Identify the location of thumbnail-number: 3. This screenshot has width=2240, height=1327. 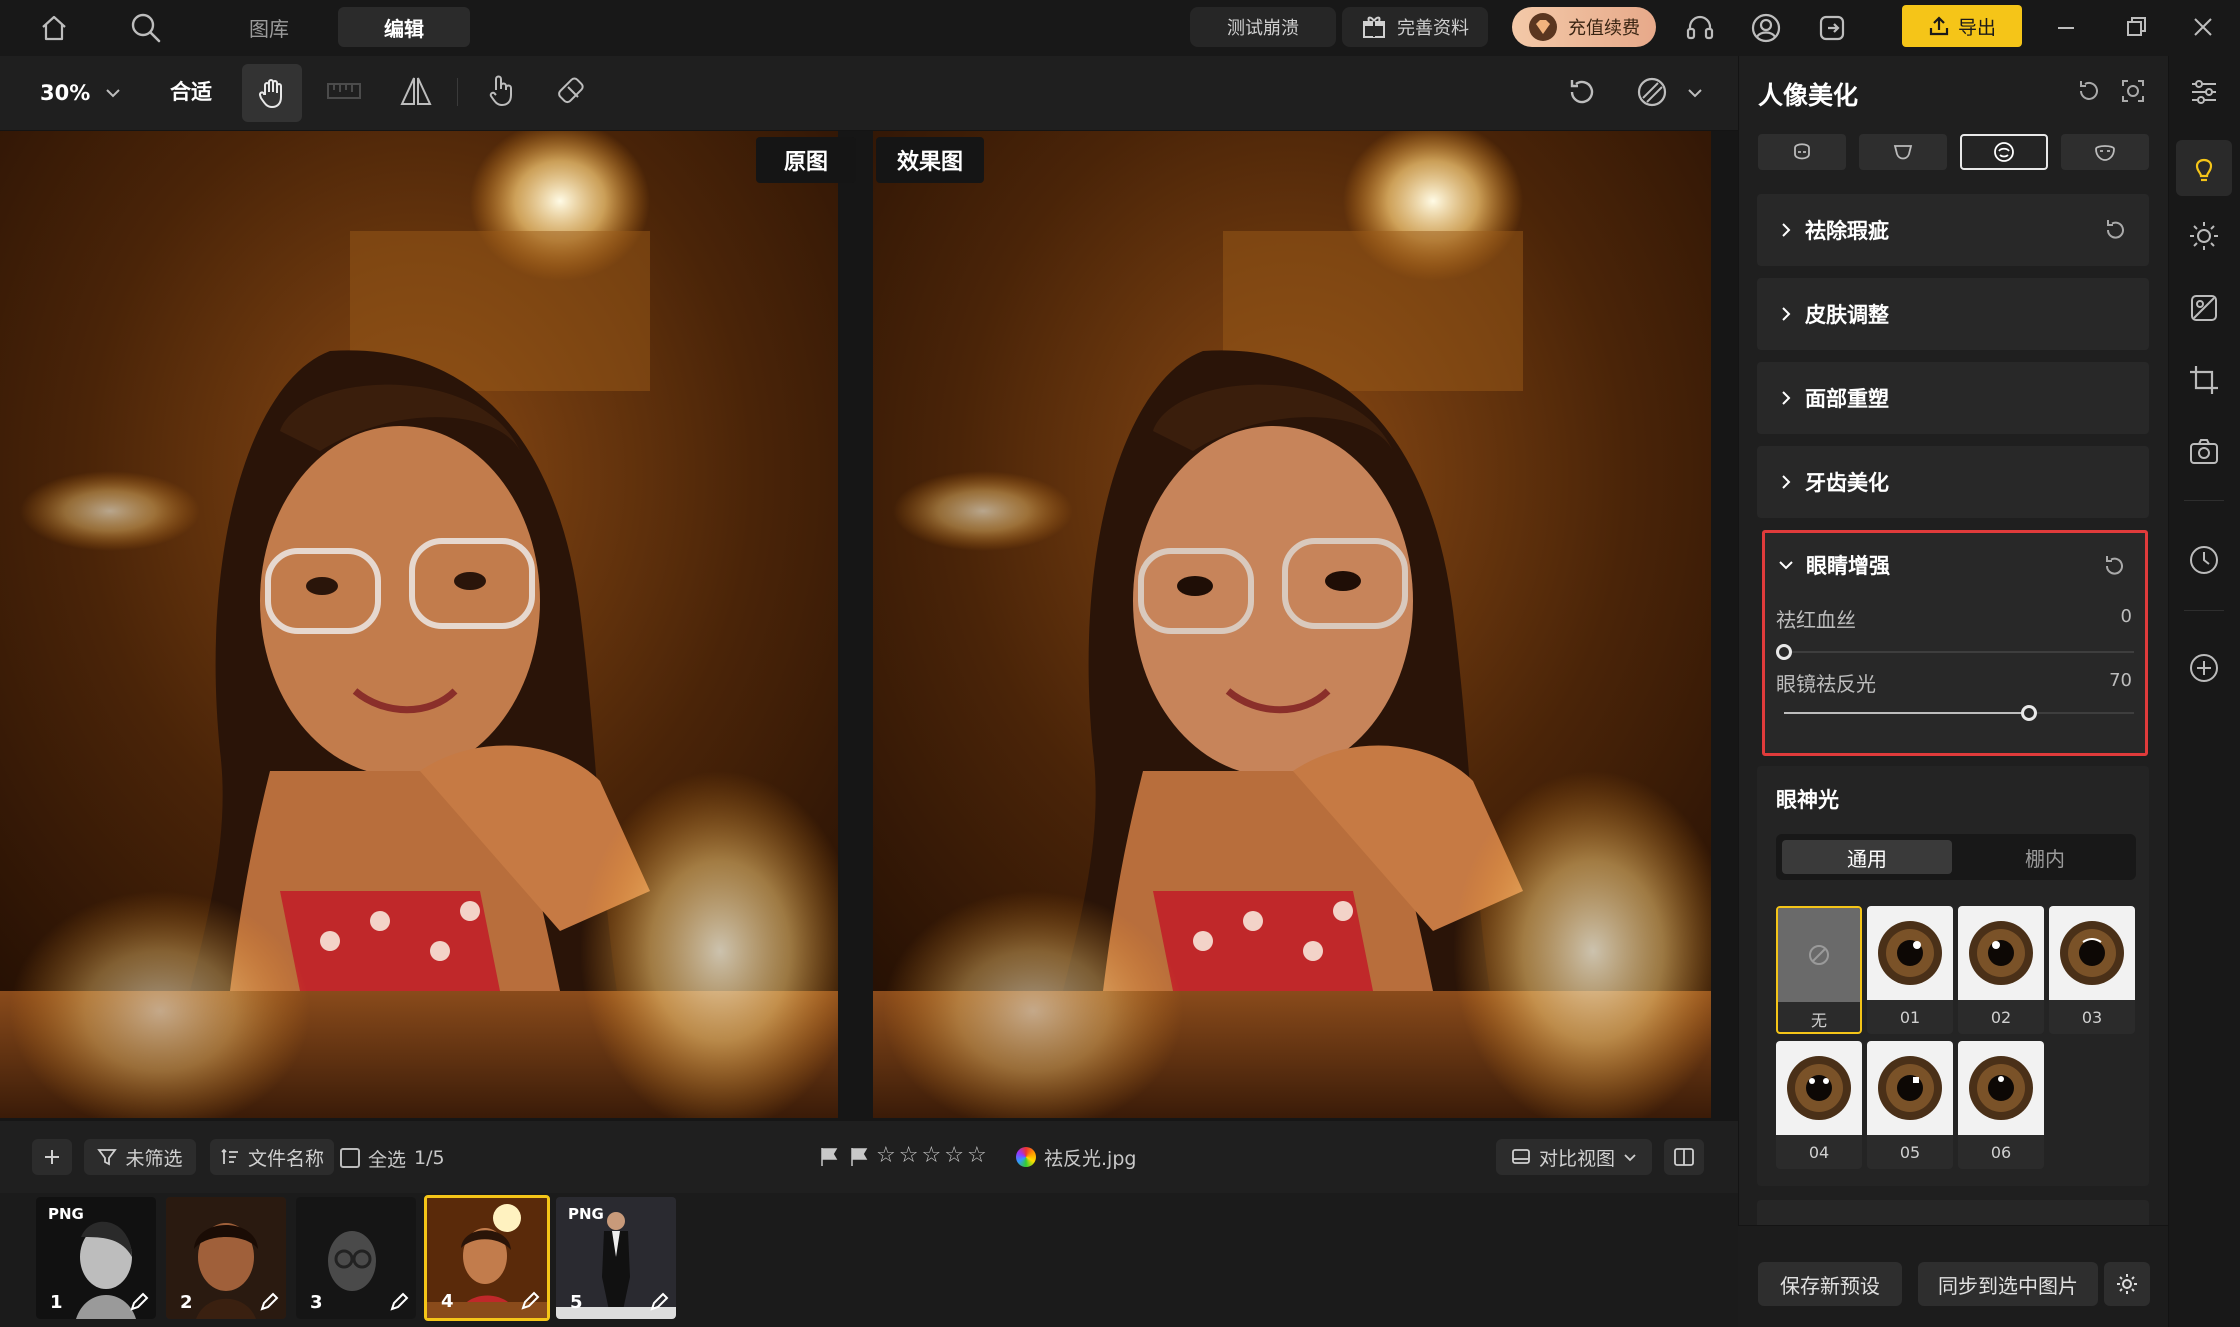
(316, 1302).